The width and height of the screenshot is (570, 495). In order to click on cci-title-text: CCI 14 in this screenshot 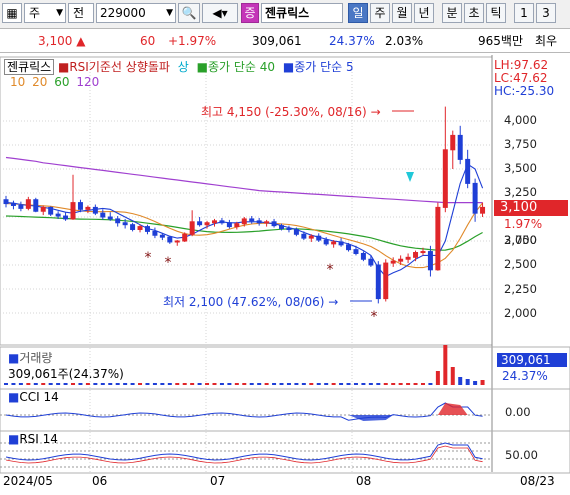, I will do `click(39, 397)`.